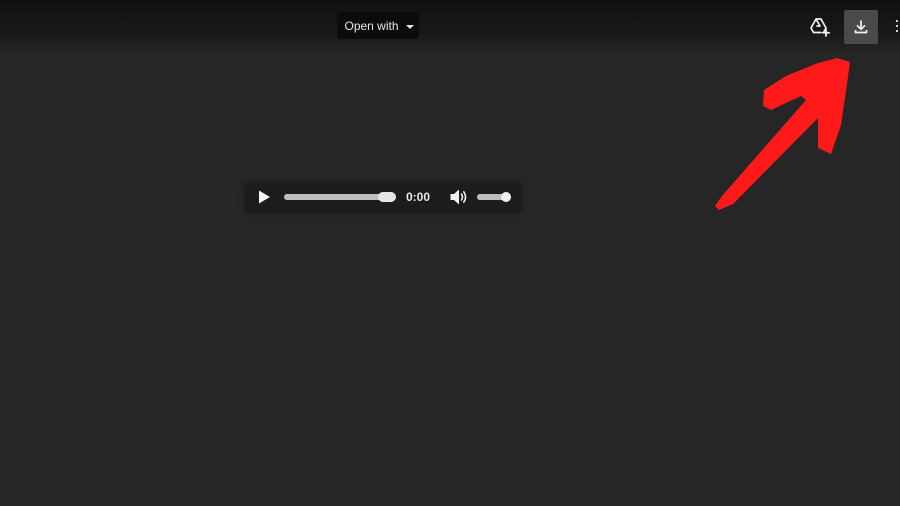 The width and height of the screenshot is (900, 506). Describe the element at coordinates (782, 134) in the screenshot. I see `red-arrow-annotation` at that location.